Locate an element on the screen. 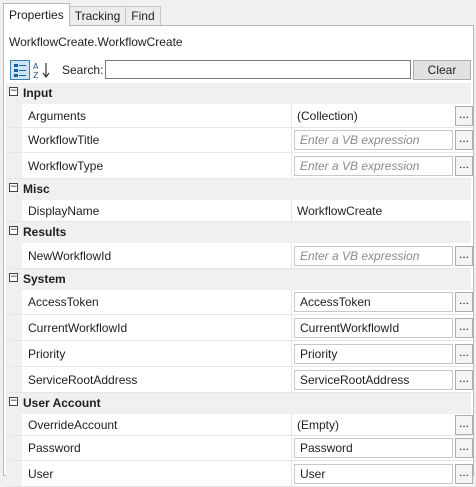 This screenshot has height=487, width=476. property-name: User is located at coordinates (41, 473).